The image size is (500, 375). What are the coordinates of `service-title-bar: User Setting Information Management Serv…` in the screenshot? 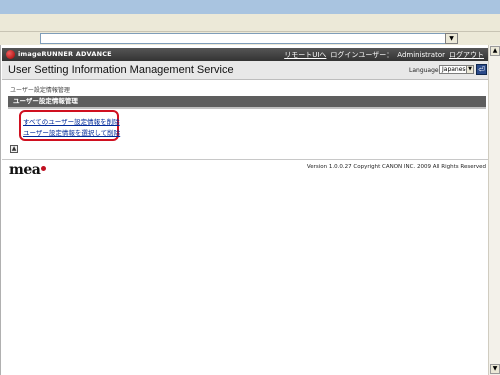 It's located at (245, 70).